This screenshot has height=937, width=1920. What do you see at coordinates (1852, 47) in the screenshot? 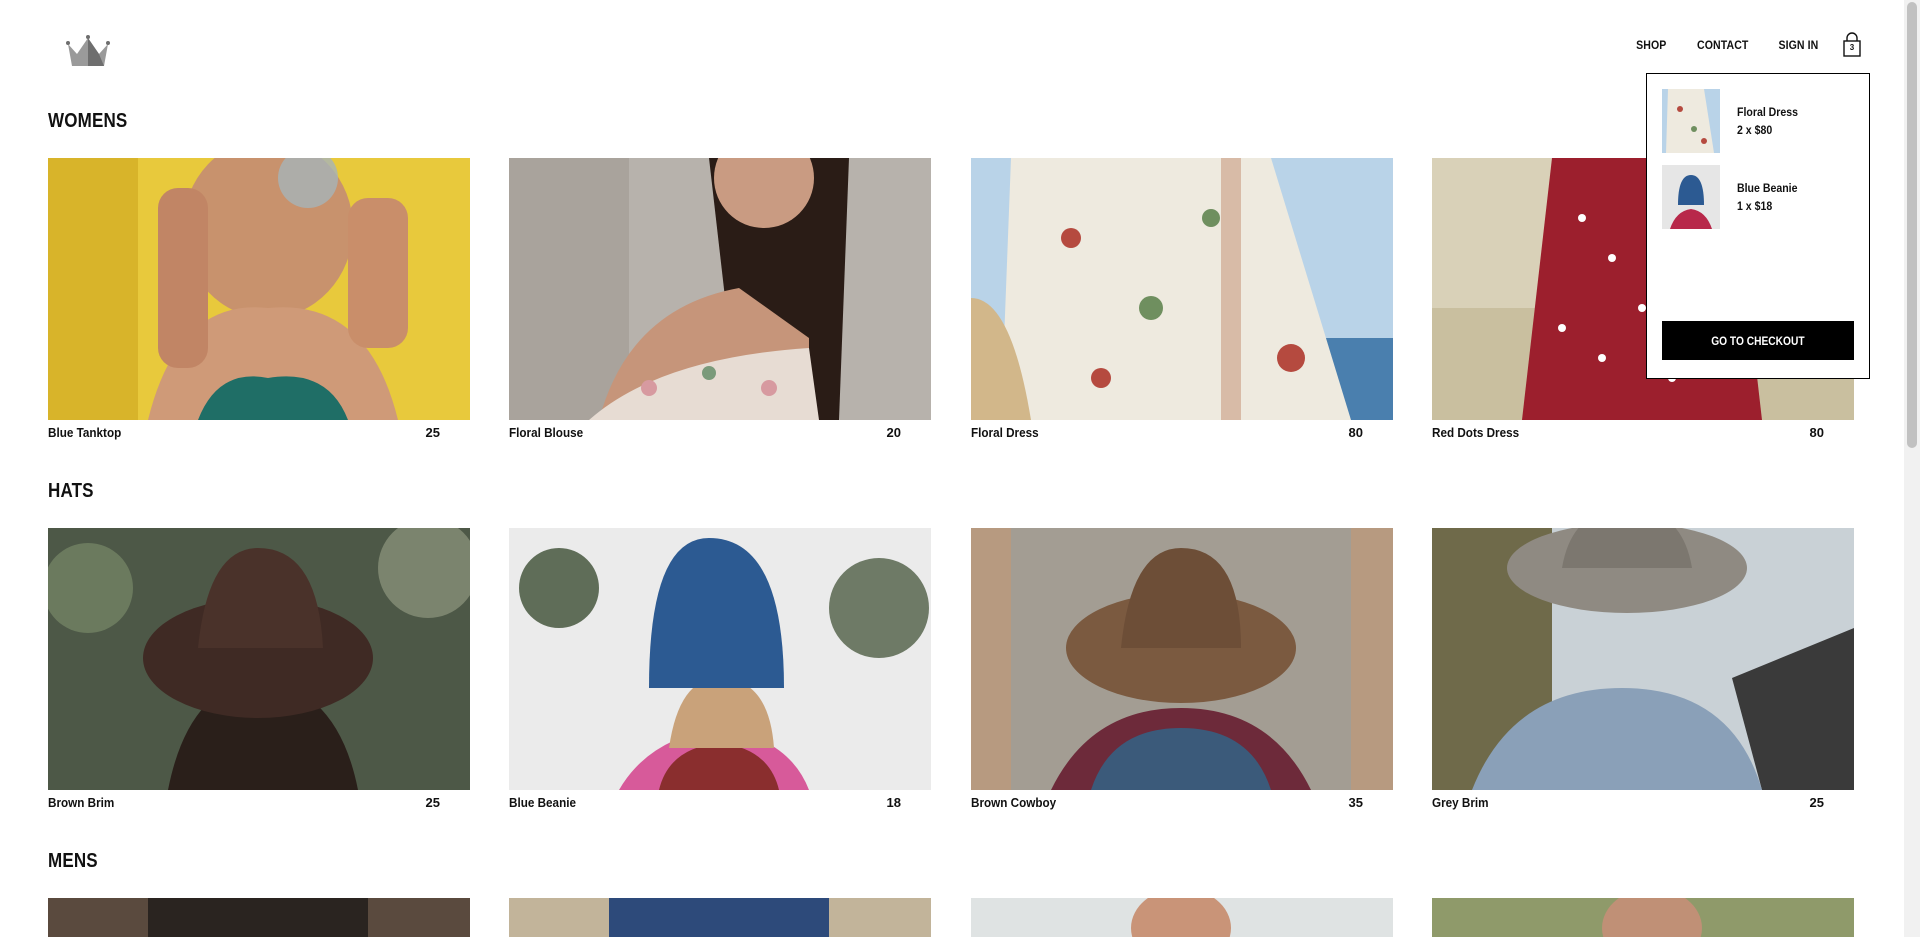
I see `cart-count-badge: 3` at bounding box center [1852, 47].